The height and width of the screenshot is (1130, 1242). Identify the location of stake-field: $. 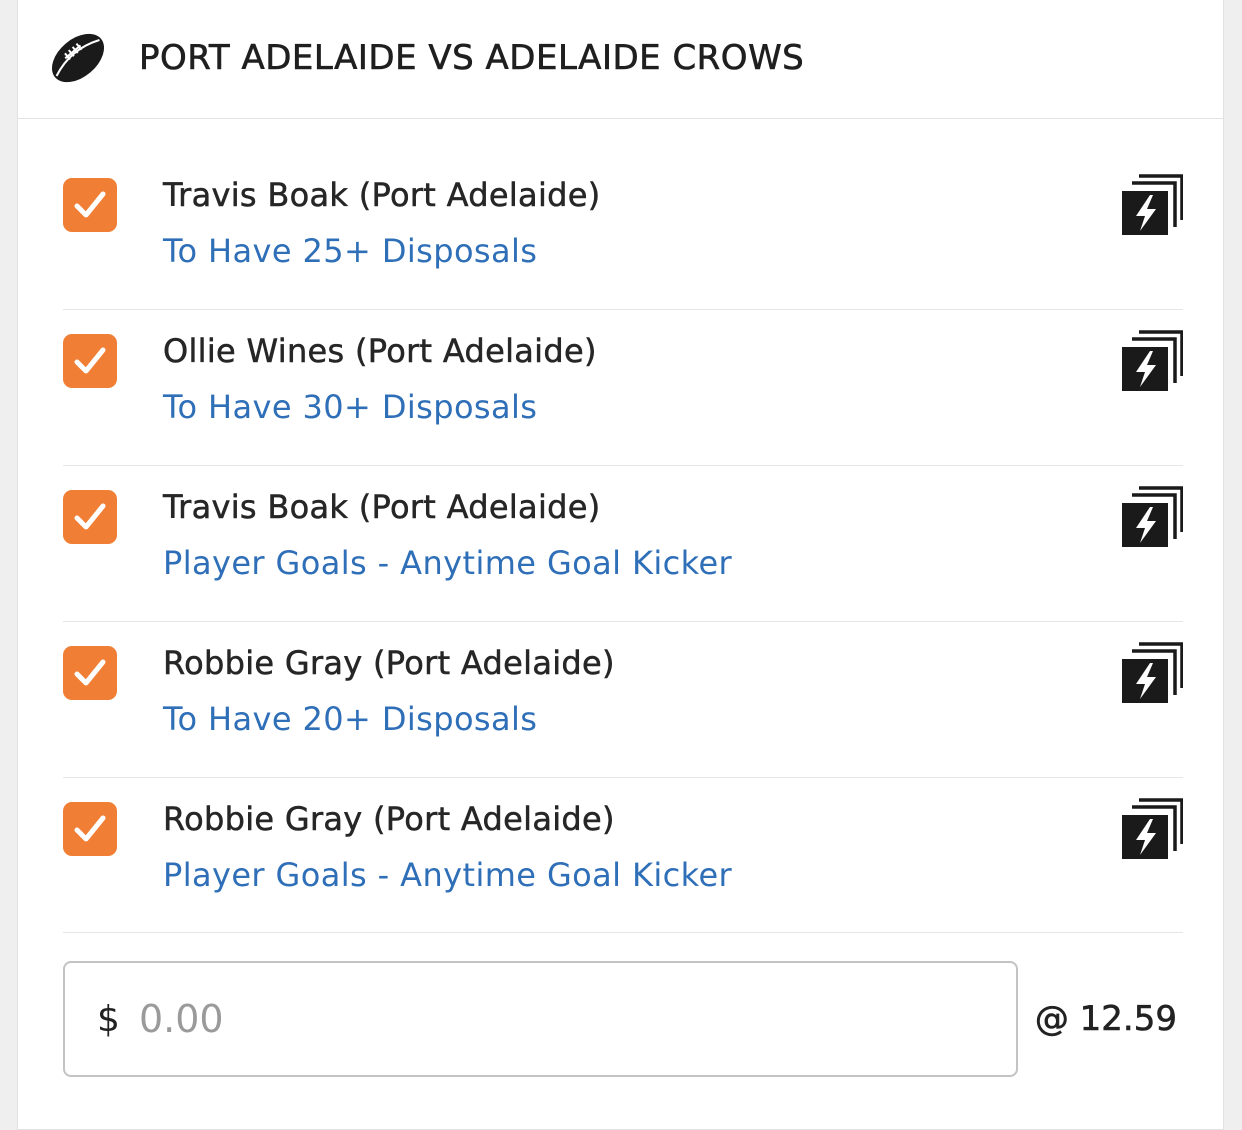
(540, 1019).